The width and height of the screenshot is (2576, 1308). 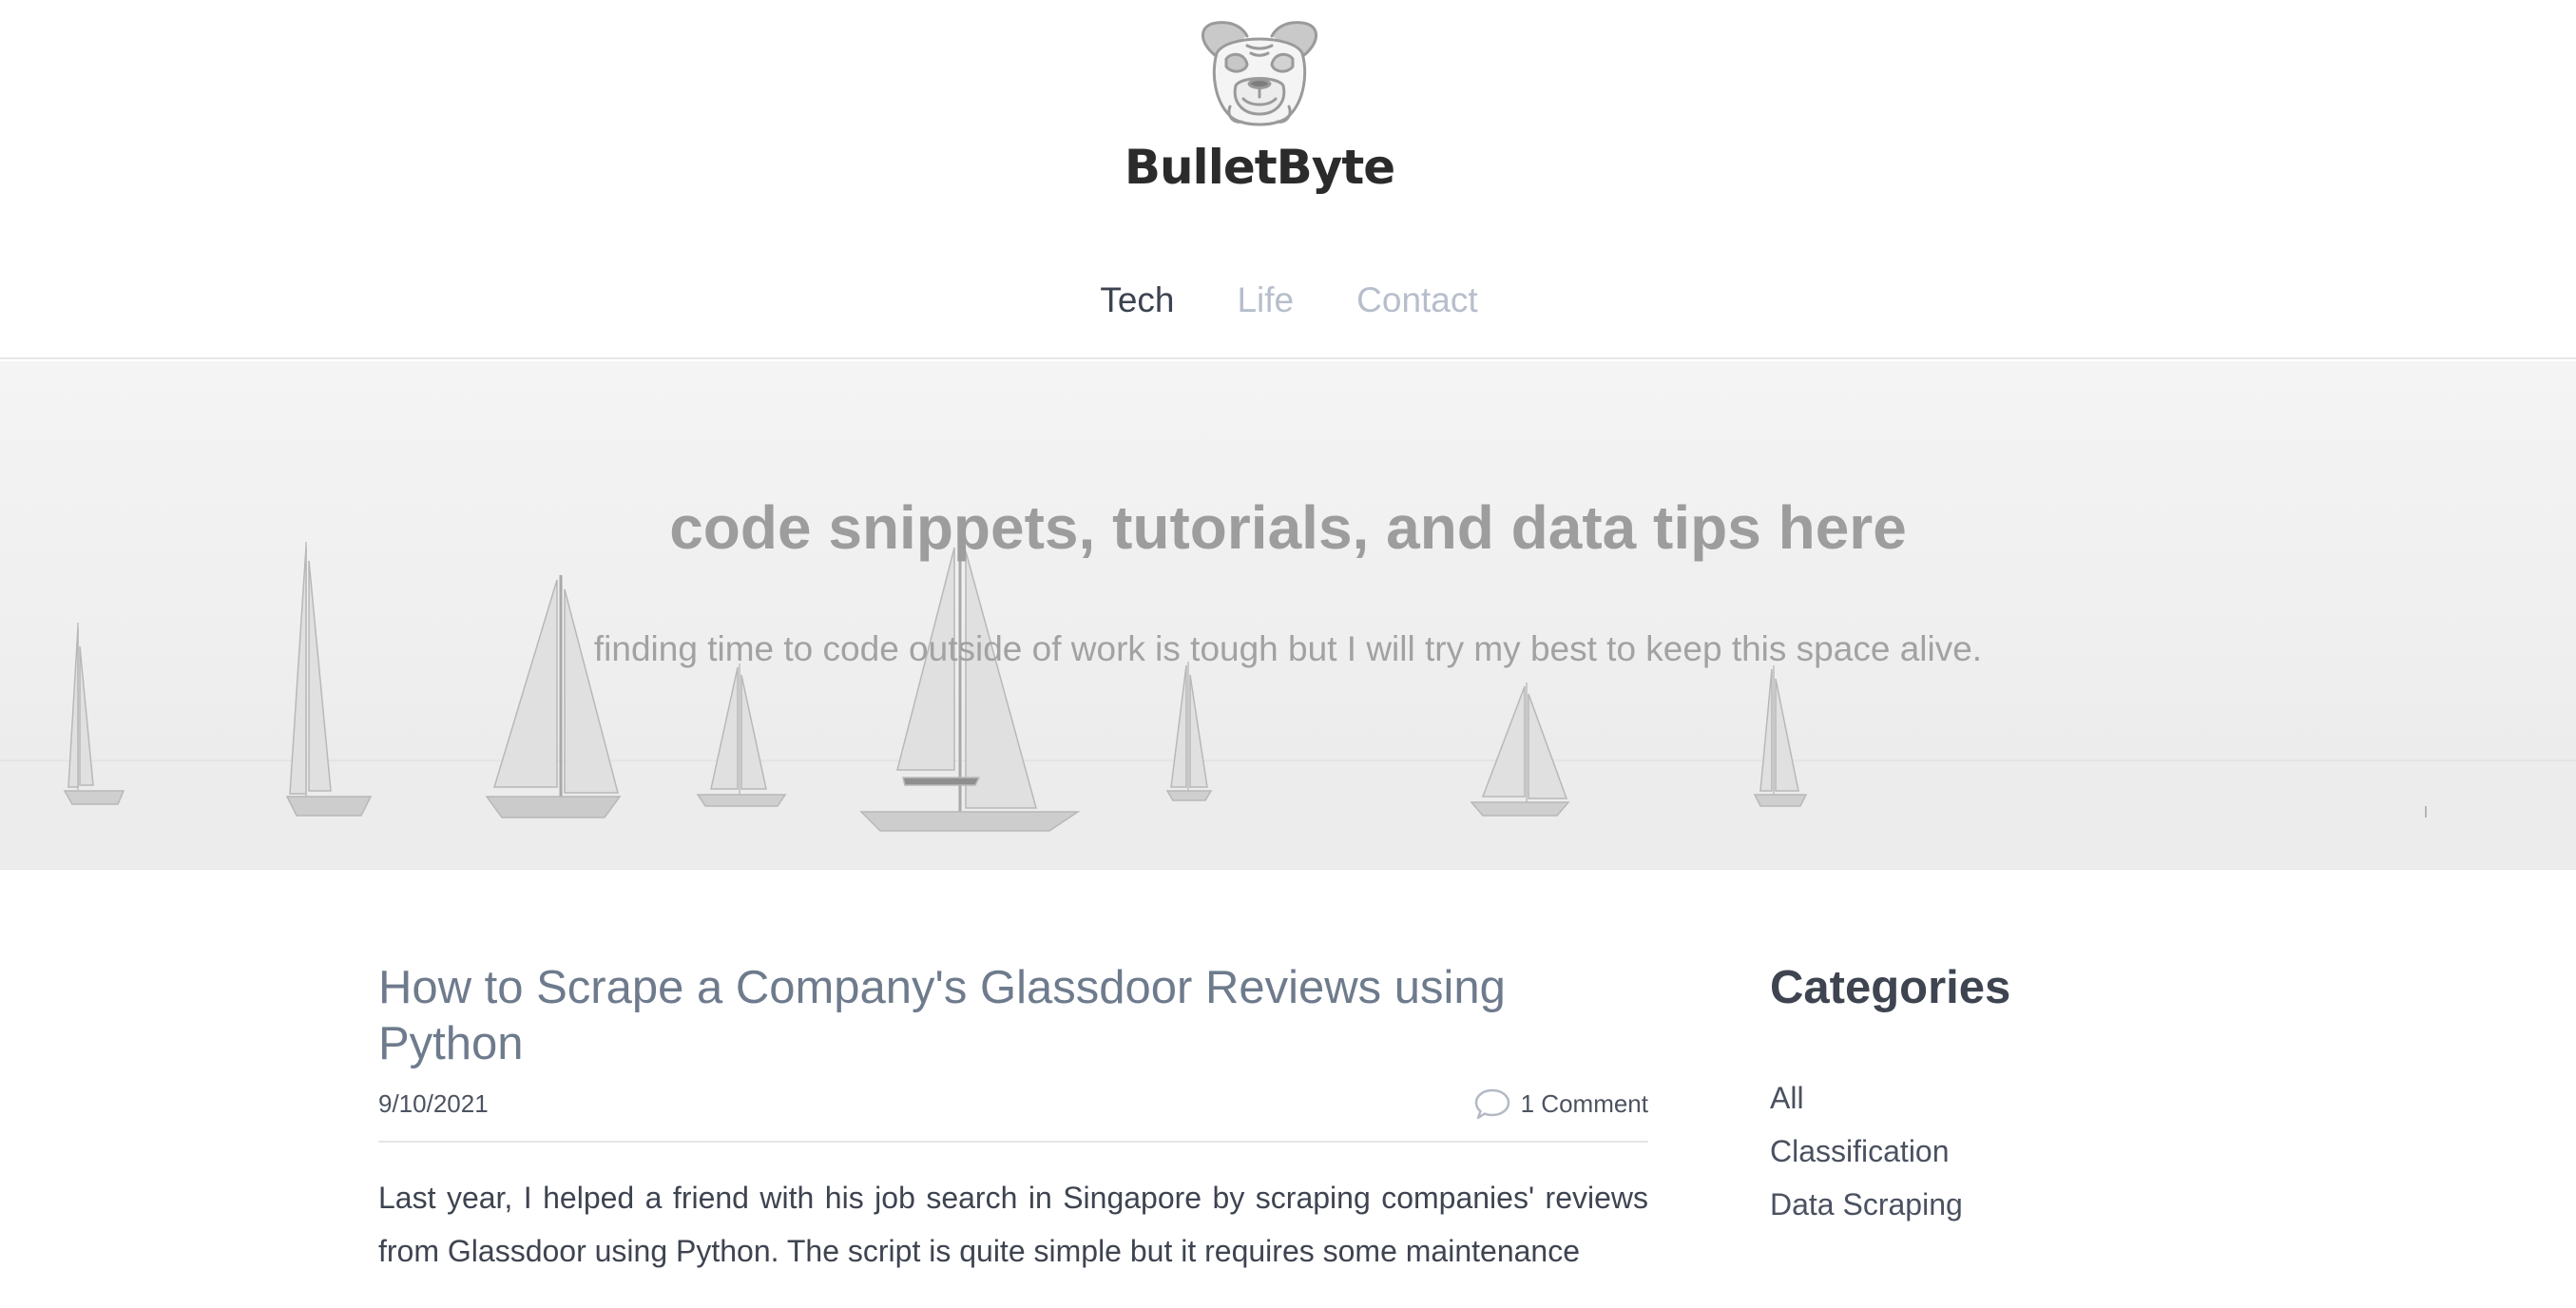 I want to click on comment-bubble-icon, so click(x=1491, y=1104).